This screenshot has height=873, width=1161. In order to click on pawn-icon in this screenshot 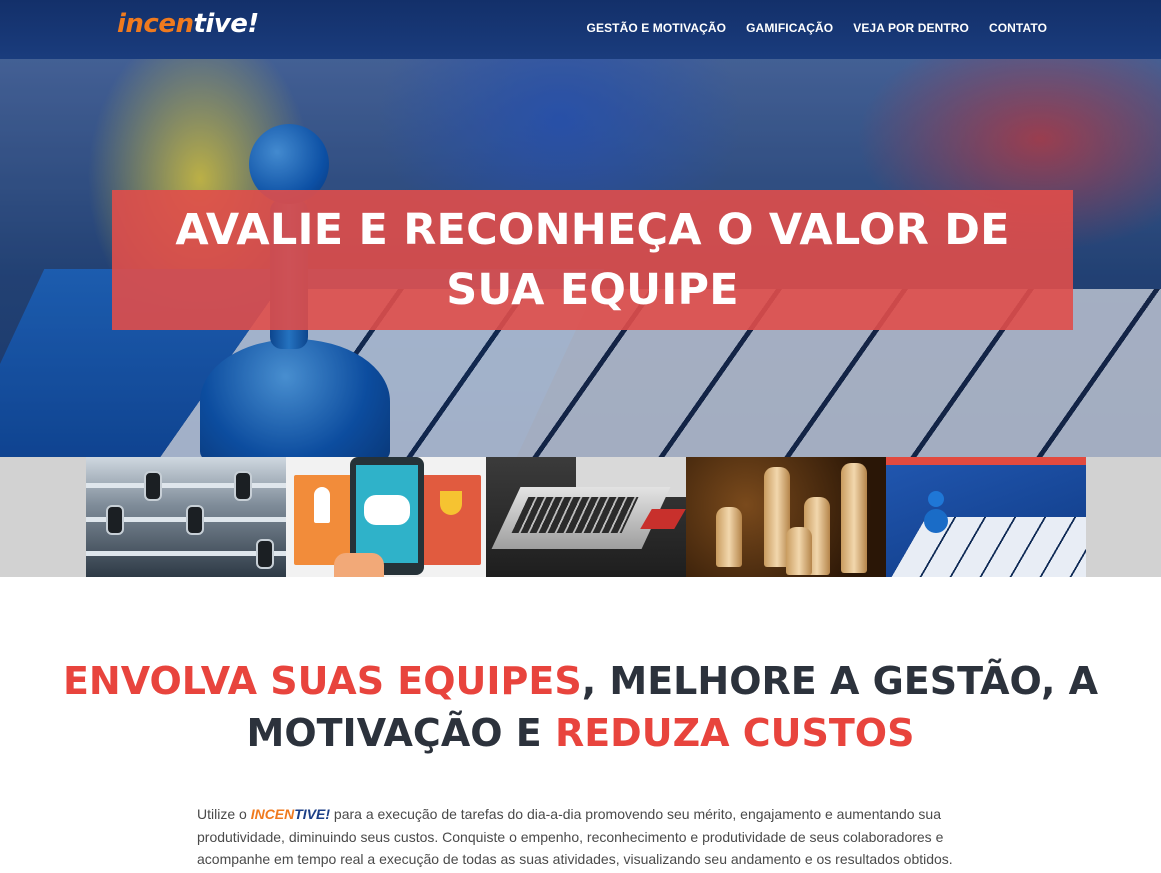, I will do `click(936, 499)`.